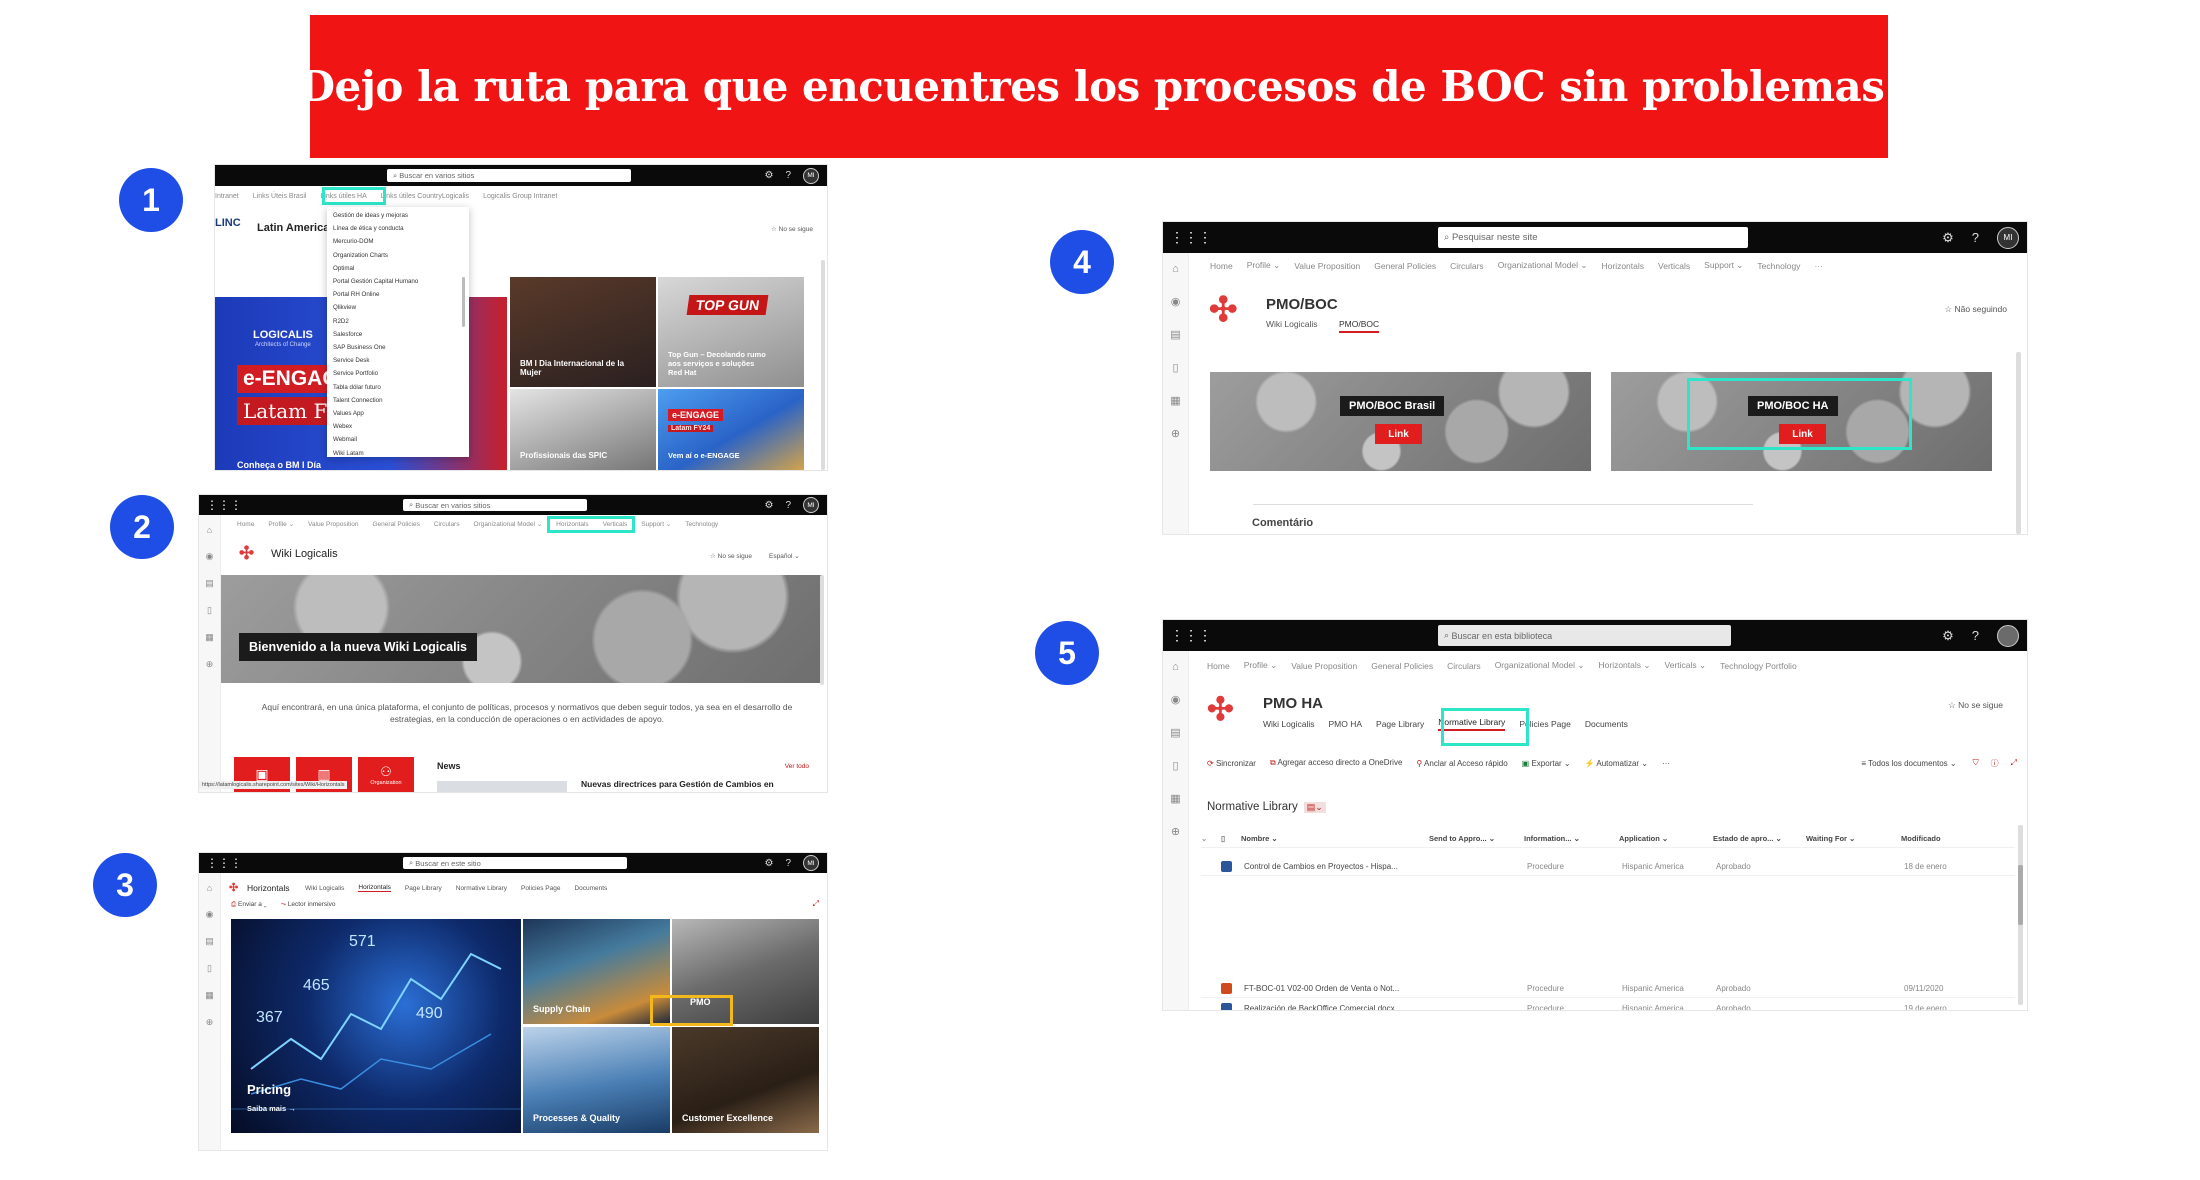 Image resolution: width=2200 pixels, height=1180 pixels. I want to click on more-button: ···, so click(1666, 763).